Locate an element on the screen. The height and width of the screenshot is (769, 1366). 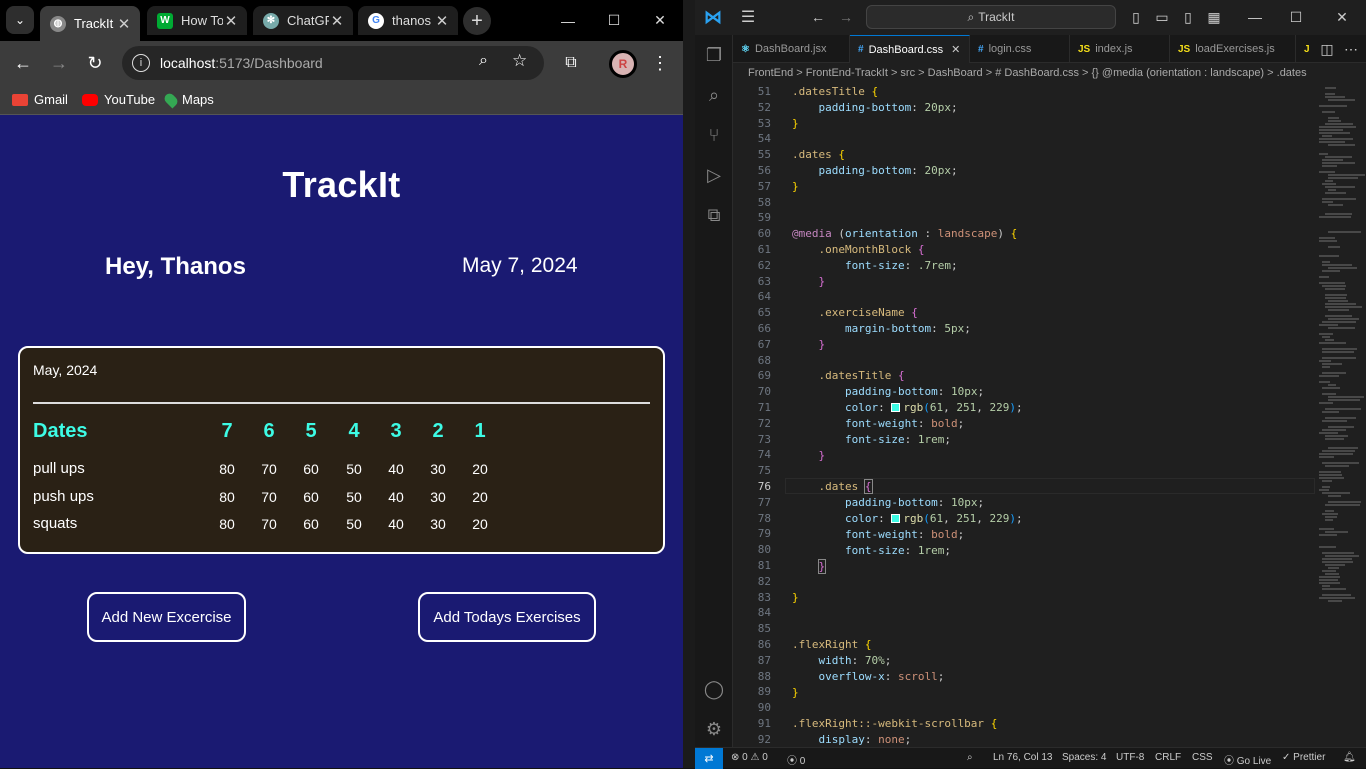
prettier-button: ✓ Prettier is located at coordinates (1303, 757).